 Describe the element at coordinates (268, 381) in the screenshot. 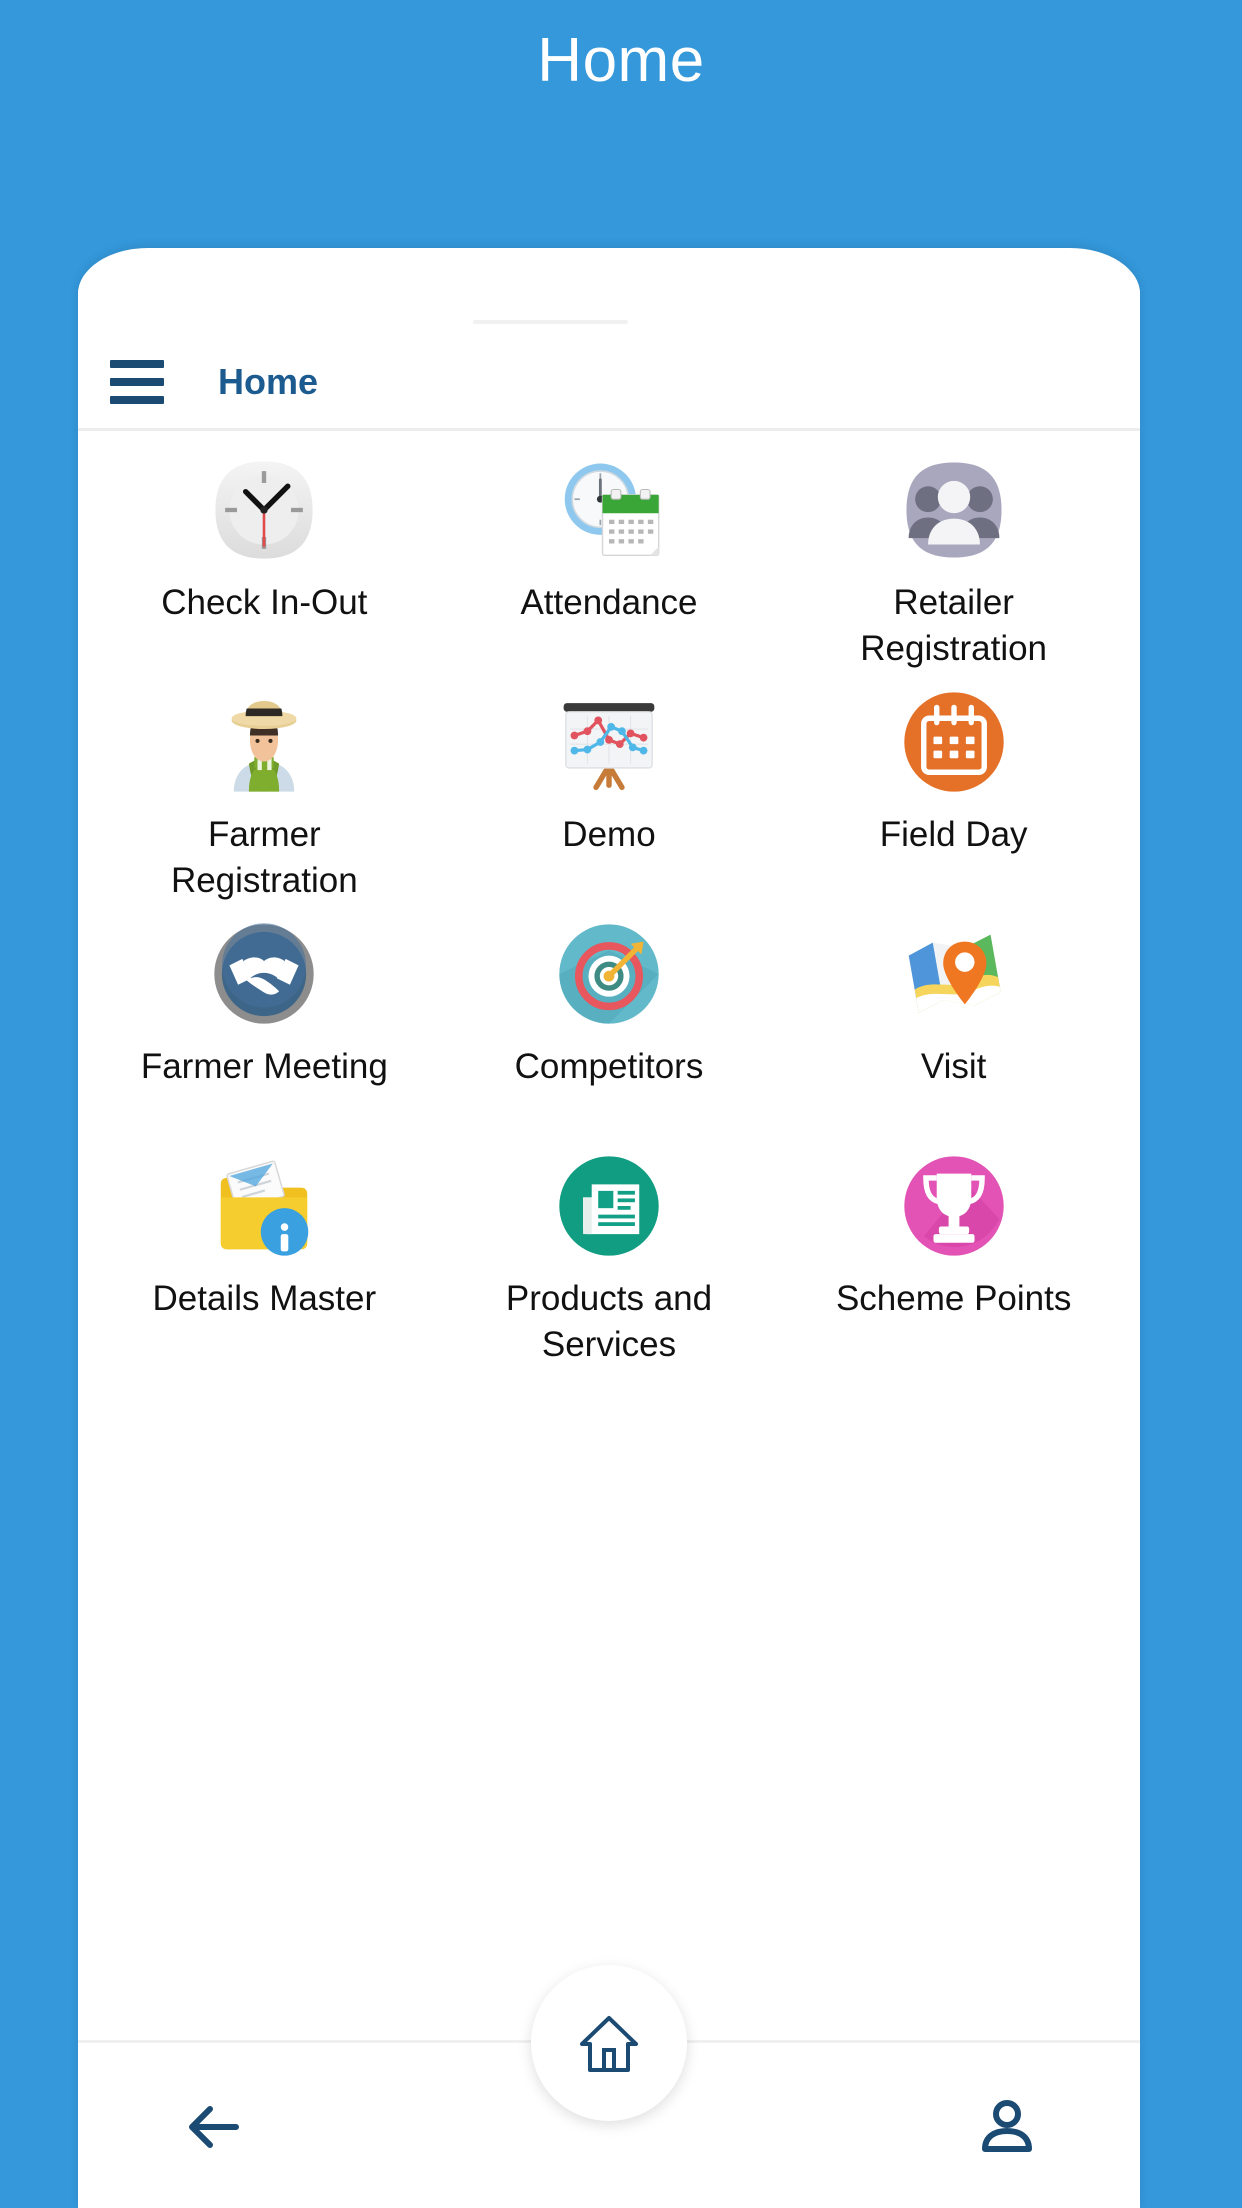

I see `app-bar-title: Home` at that location.